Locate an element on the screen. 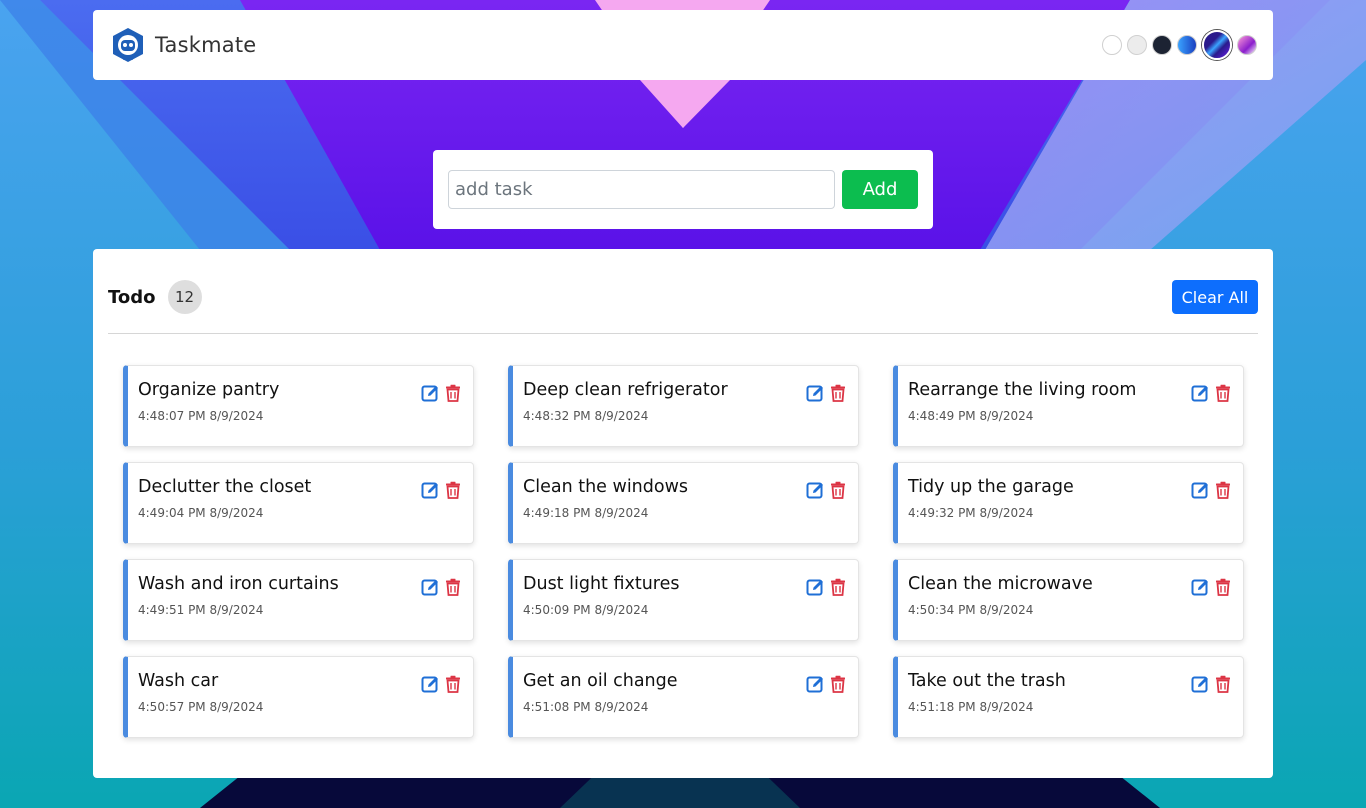 The width and height of the screenshot is (1366, 808). theme-switcher is located at coordinates (1179, 45).